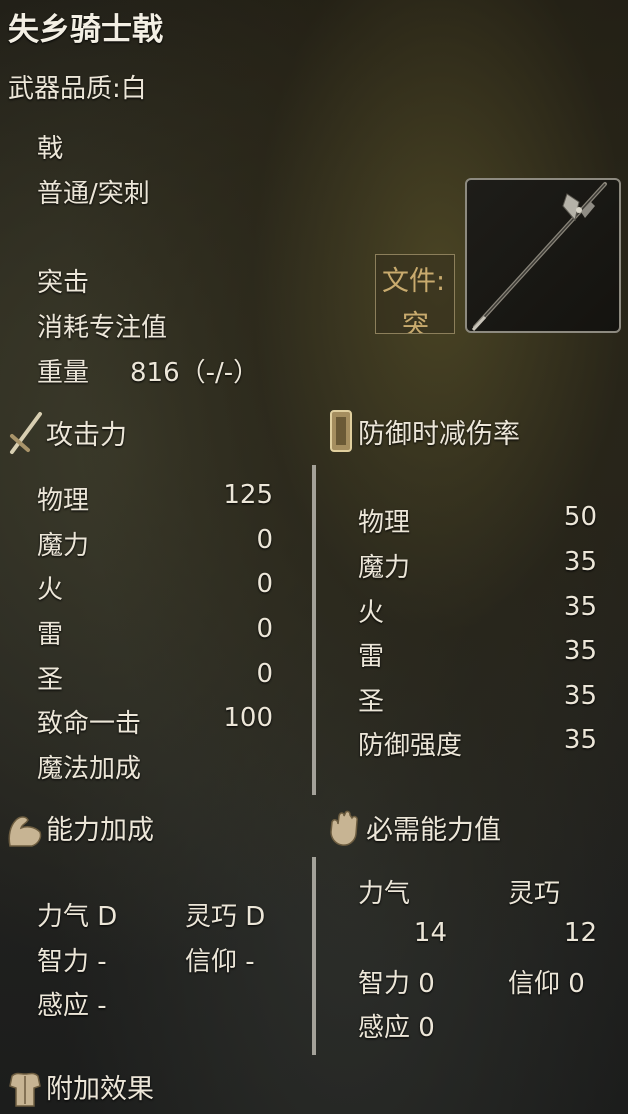  What do you see at coordinates (580, 933) in the screenshot?
I see `requirement-dexterity-value: 12` at bounding box center [580, 933].